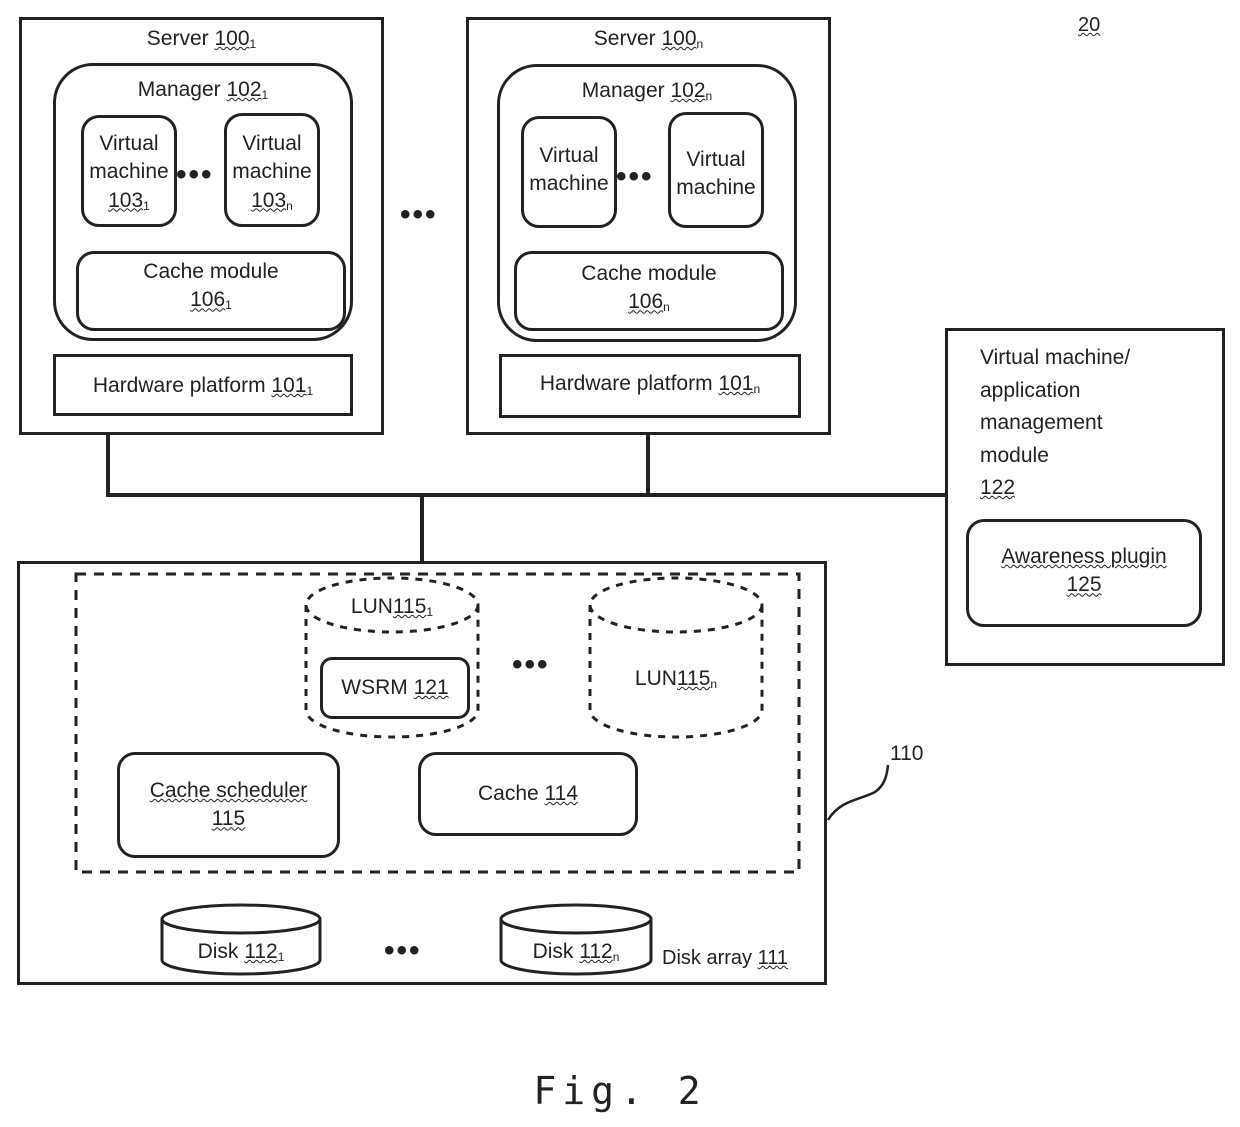  Describe the element at coordinates (576, 952) in the screenshot. I see `disk-n-label: Disk 112n` at that location.